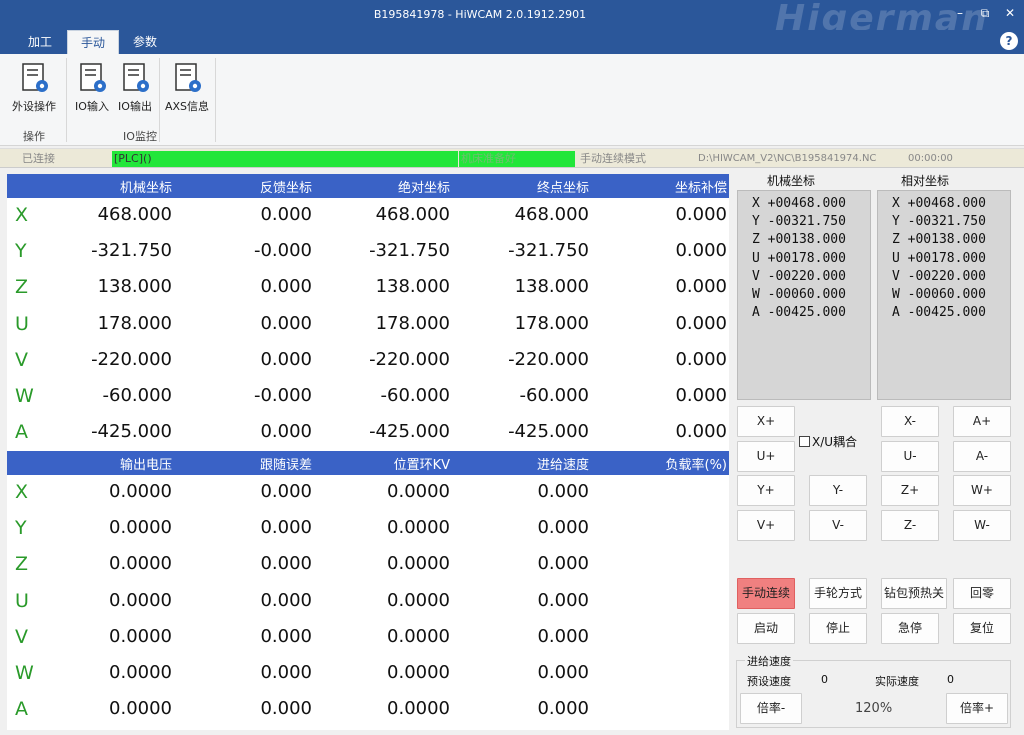  I want to click on io-output-icon, so click(136, 77).